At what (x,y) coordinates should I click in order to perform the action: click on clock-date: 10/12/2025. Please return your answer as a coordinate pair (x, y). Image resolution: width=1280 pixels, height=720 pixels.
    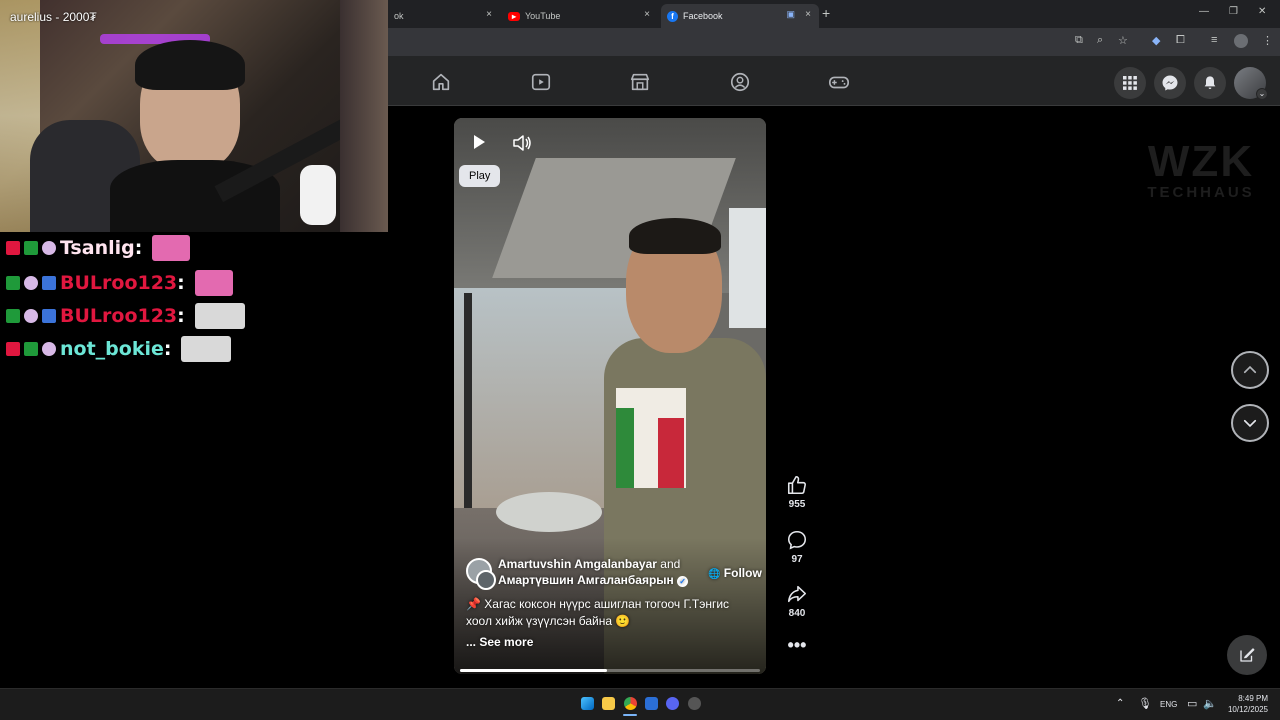
    Looking at the image, I should click on (1247, 709).